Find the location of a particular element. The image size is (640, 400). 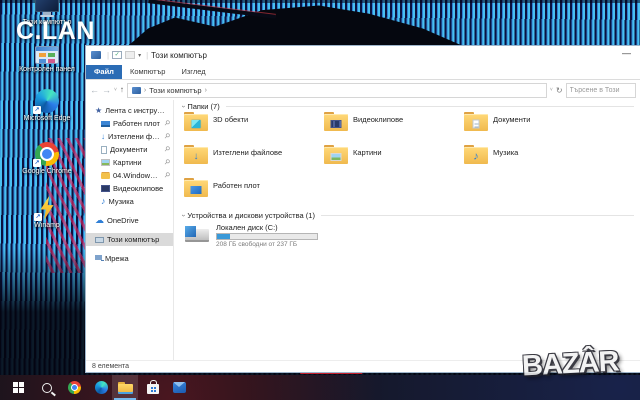

desktop-icon-control-panel: Контролен панел is located at coordinates (47, 60).